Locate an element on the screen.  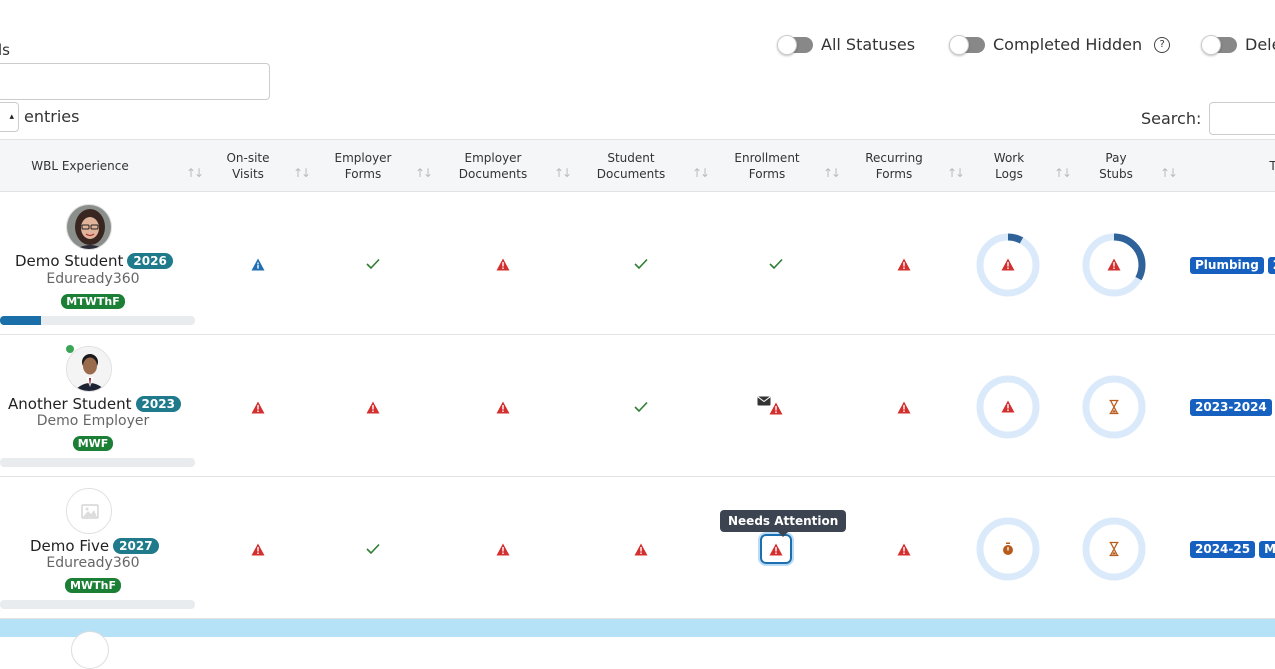
year-badge: 2023 is located at coordinates (158, 404).